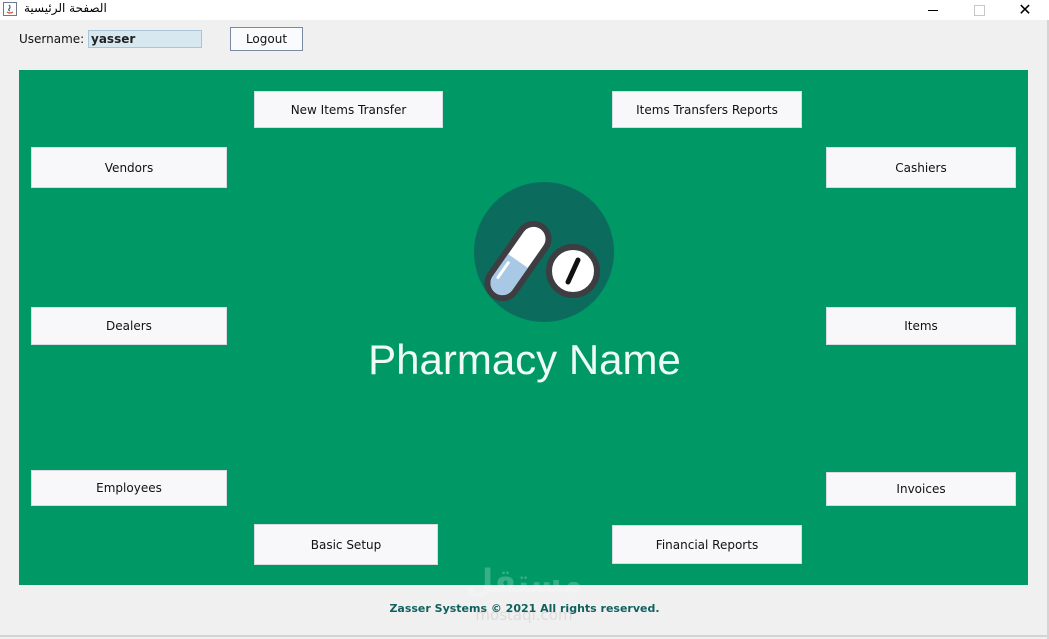 Image resolution: width=1049 pixels, height=639 pixels. What do you see at coordinates (707, 109) in the screenshot?
I see `items-transfers-reports-button: Items Transfers Reports` at bounding box center [707, 109].